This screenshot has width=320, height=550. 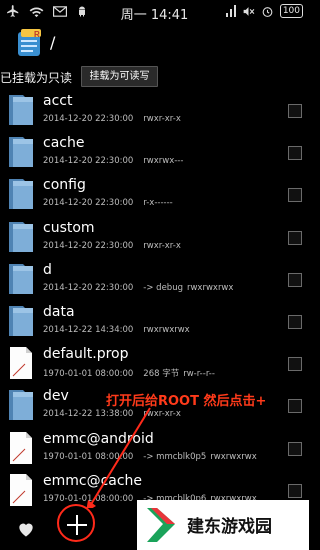 What do you see at coordinates (291, 11) in the screenshot?
I see `battery-icon: 100` at bounding box center [291, 11].